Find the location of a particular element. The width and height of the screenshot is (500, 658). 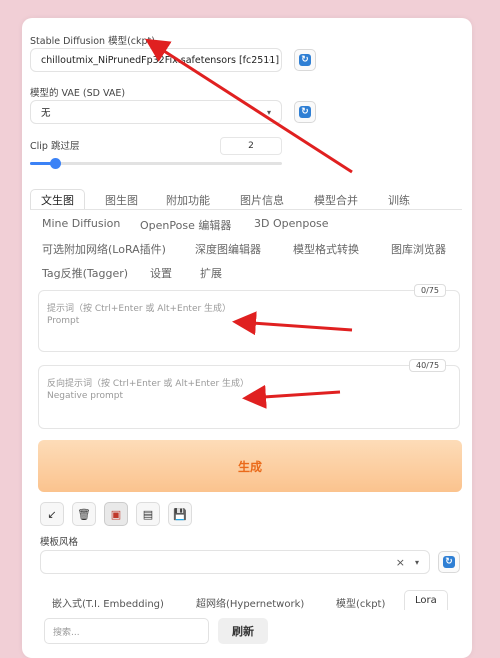

extra-networks-refresh-button: 刷新 is located at coordinates (243, 631).